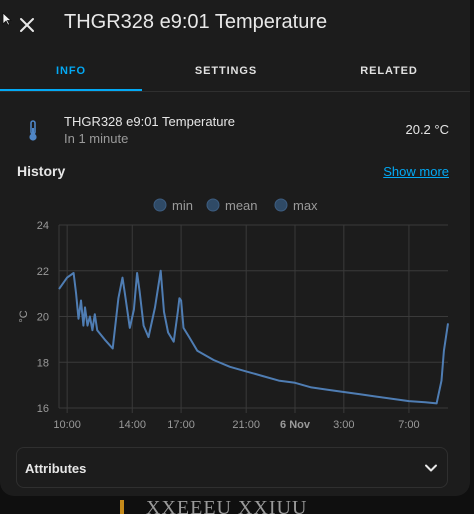  What do you see at coordinates (67, 425) in the screenshot?
I see `x-tick-label: 10:00` at bounding box center [67, 425].